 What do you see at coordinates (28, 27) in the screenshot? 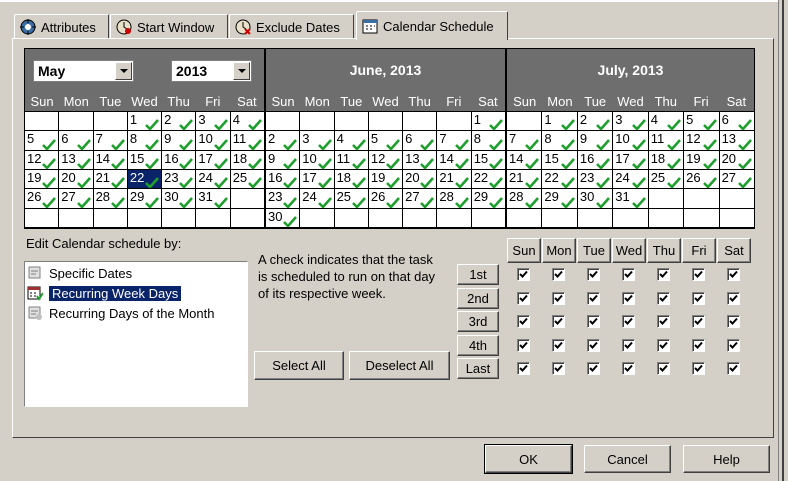
I see `attributes-icon` at bounding box center [28, 27].